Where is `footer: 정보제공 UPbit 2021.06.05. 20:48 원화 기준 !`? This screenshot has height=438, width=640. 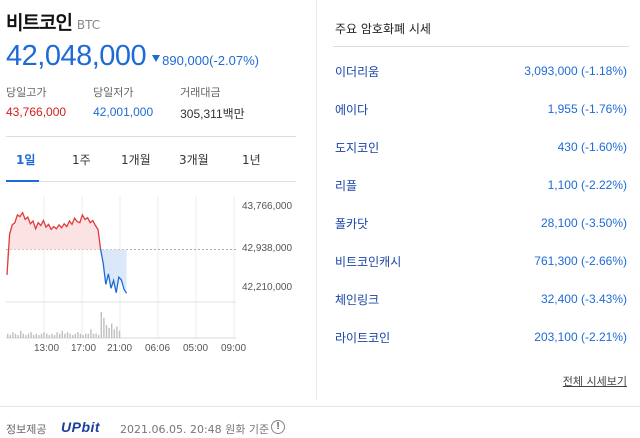 footer: 정보제공 UPbit 2021.06.05. 20:48 원화 기준 ! is located at coordinates (320, 422).